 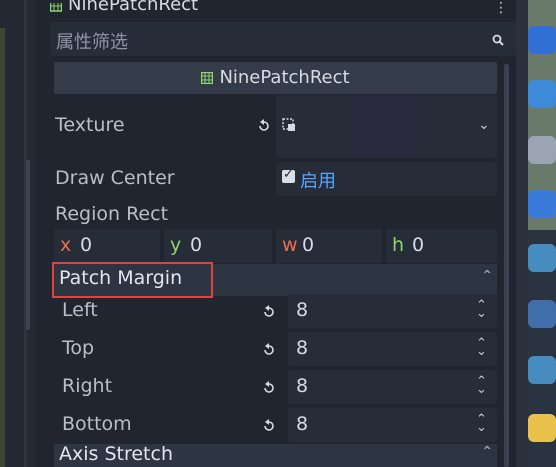 I want to click on editor-viewport-edge, so click(x=18, y=233).